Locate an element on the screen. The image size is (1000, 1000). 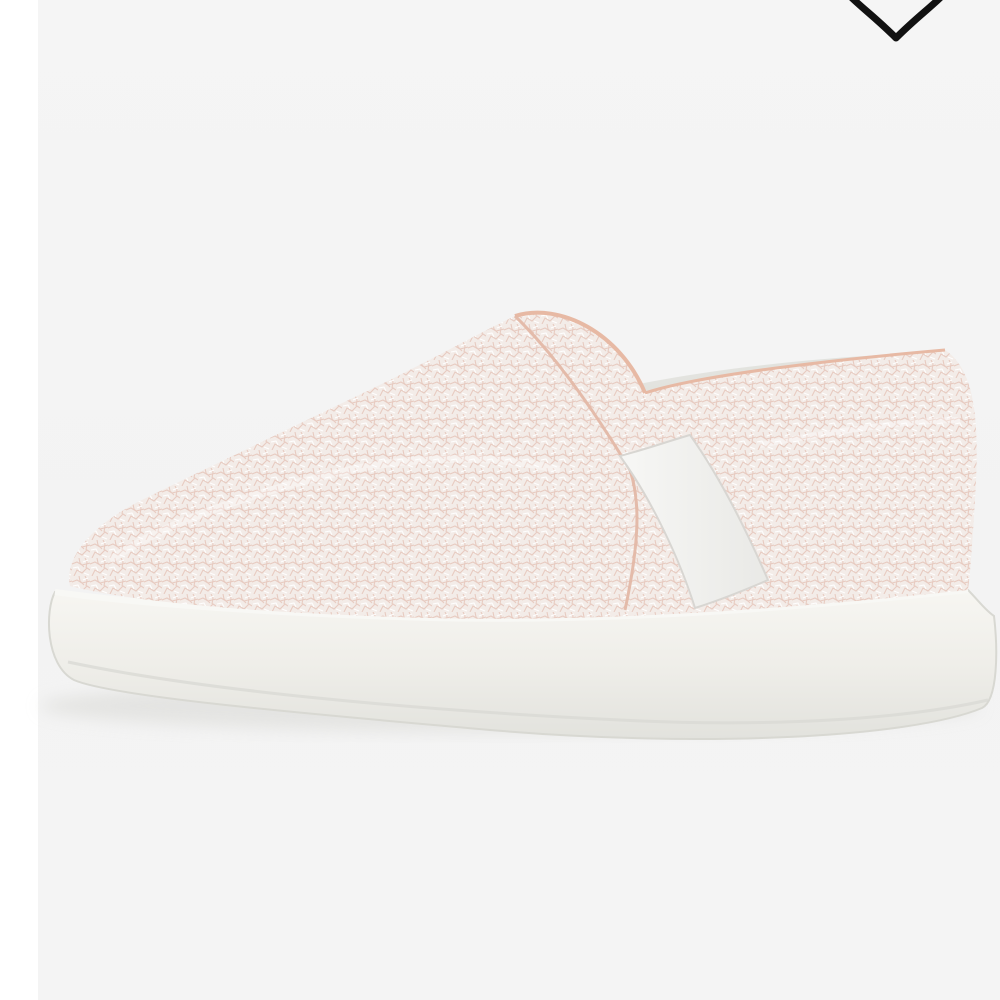
favorite-button is located at coordinates (896, 25).